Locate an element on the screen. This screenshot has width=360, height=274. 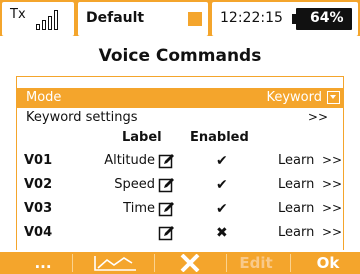
ok-button: Ok is located at coordinates (328, 263).